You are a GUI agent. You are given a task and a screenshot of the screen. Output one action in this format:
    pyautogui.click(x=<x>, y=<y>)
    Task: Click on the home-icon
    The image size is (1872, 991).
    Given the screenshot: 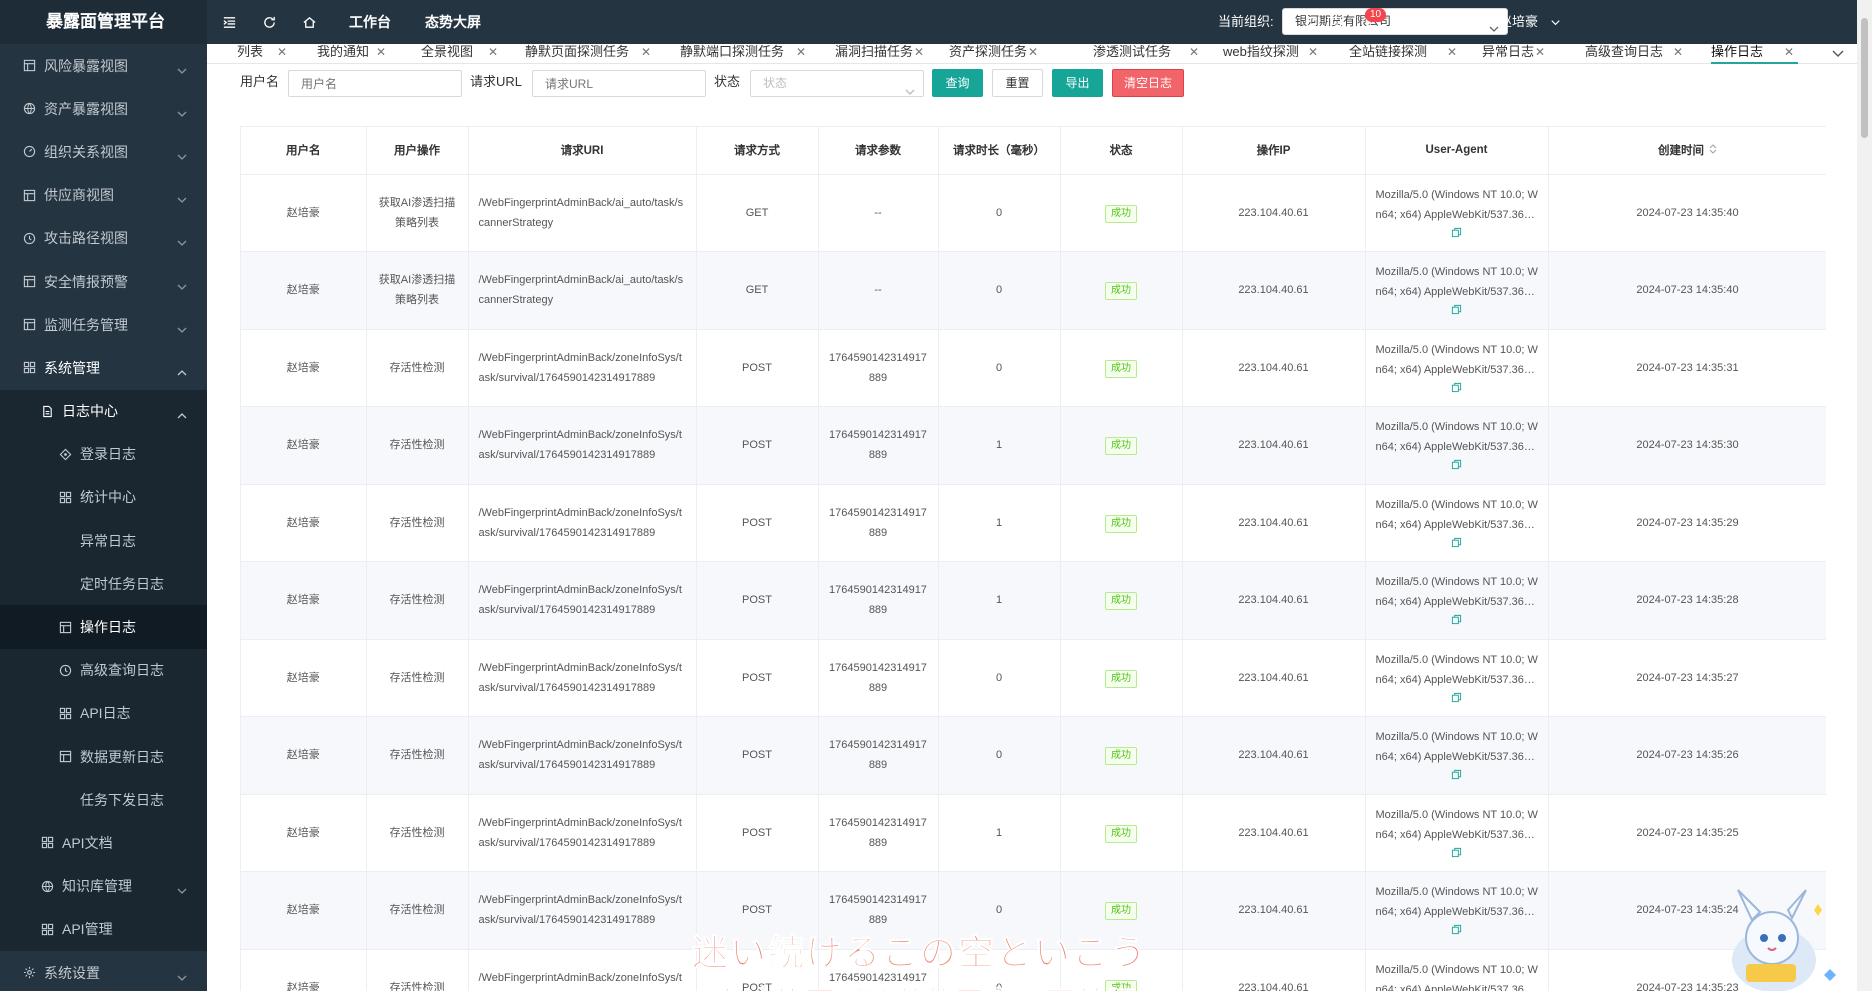 What is the action you would take?
    pyautogui.click(x=309, y=22)
    